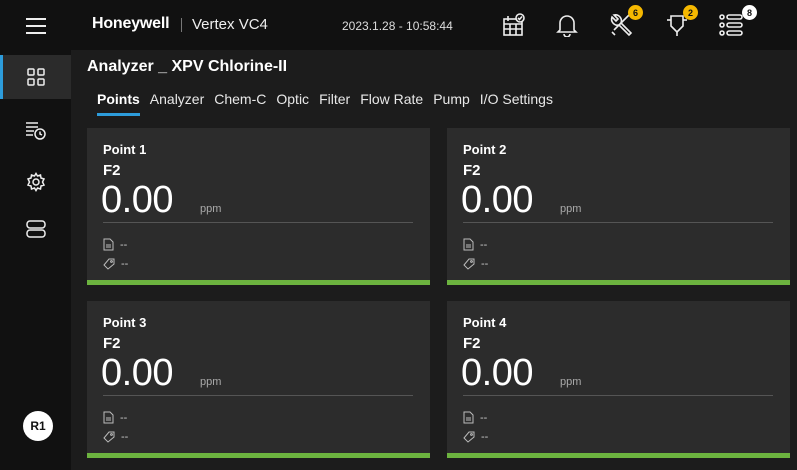  I want to click on tab-pump: Pump, so click(451, 99).